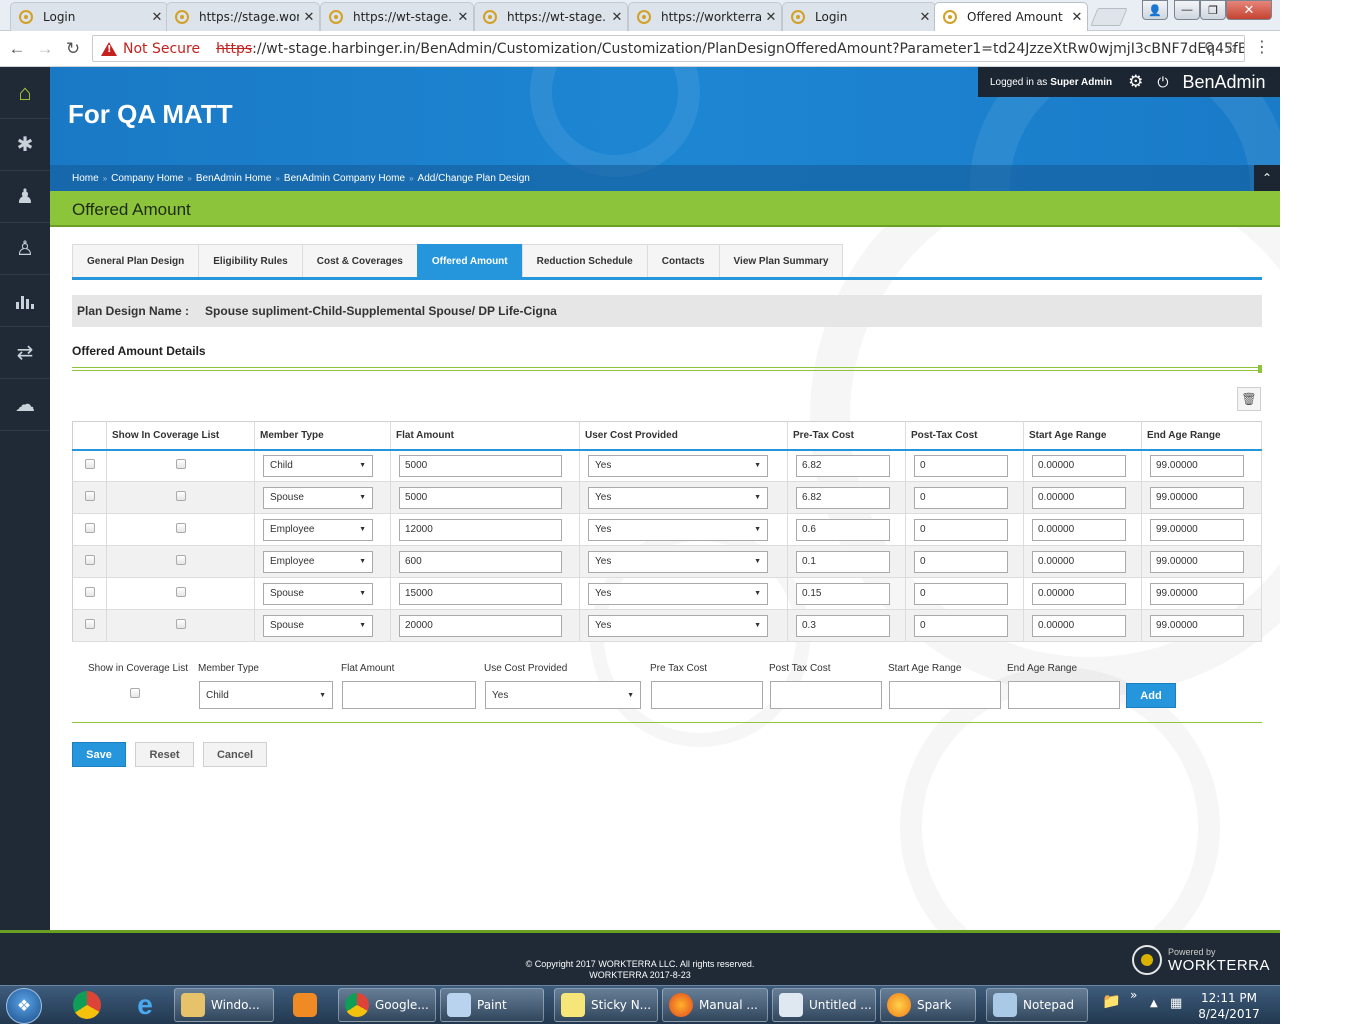 This screenshot has height=1025, width=1358. Describe the element at coordinates (25, 197) in the screenshot. I see `user-settings-icon: ♟` at that location.